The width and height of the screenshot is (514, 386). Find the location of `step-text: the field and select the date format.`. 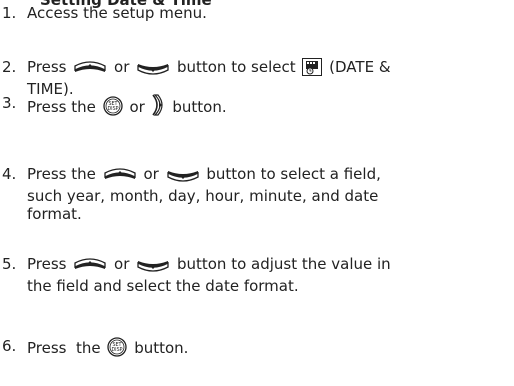

step-text: the field and select the date format. is located at coordinates (163, 286).